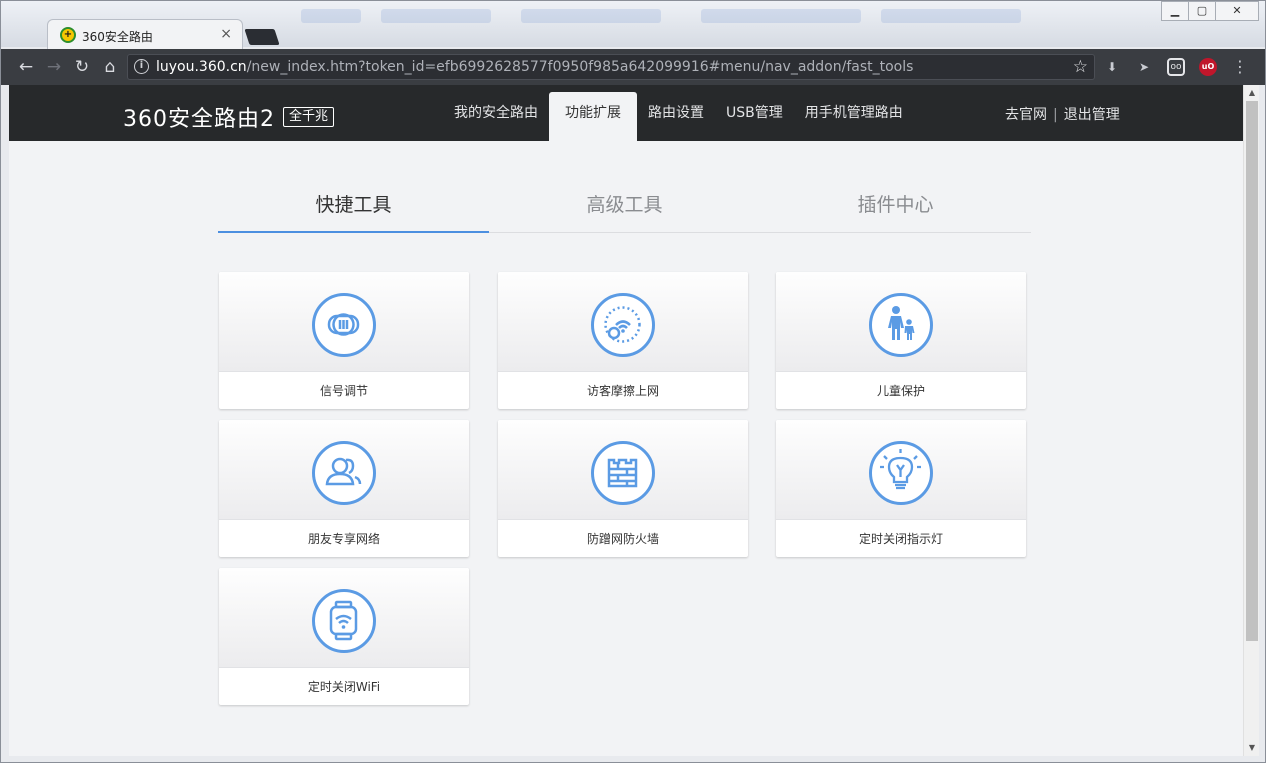 This screenshot has width=1266, height=763. Describe the element at coordinates (344, 473) in the screenshot. I see `friends-network-icon` at that location.